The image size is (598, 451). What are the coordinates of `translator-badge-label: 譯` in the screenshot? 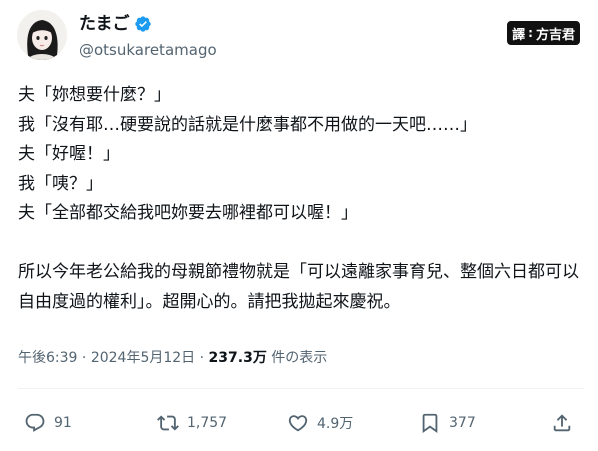 It's located at (519, 35).